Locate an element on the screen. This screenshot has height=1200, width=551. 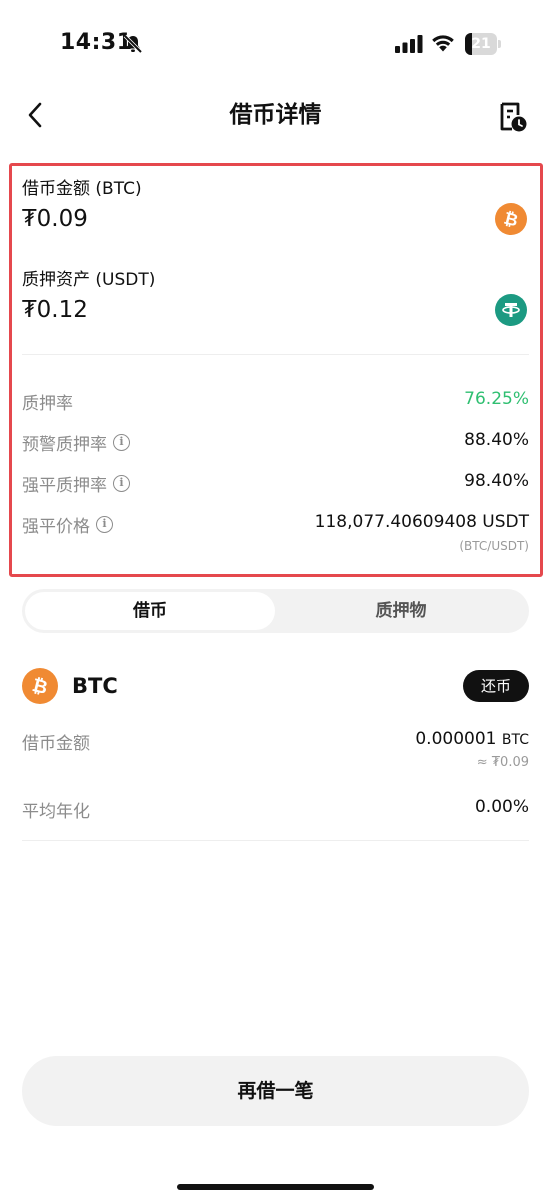
borrow-again-button: 再借一笔 is located at coordinates (275, 1091).